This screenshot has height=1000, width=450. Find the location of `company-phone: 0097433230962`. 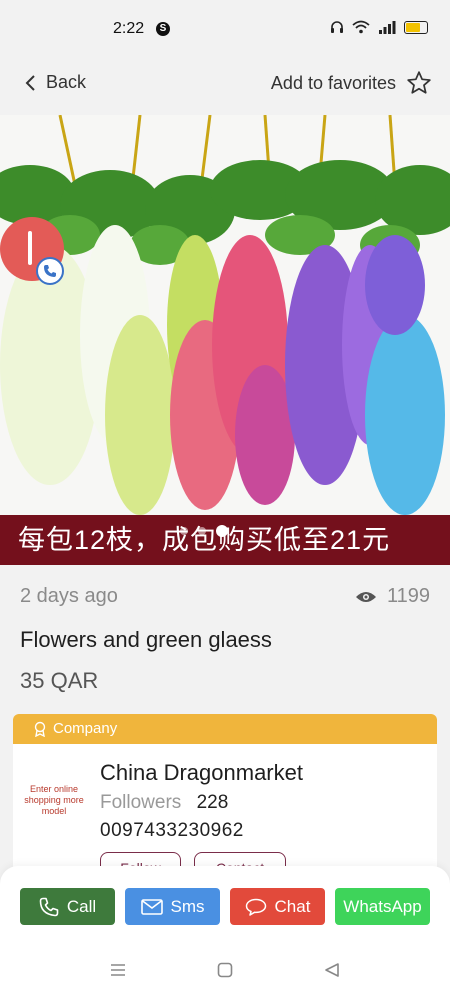

company-phone: 0097433230962 is located at coordinates (172, 831).